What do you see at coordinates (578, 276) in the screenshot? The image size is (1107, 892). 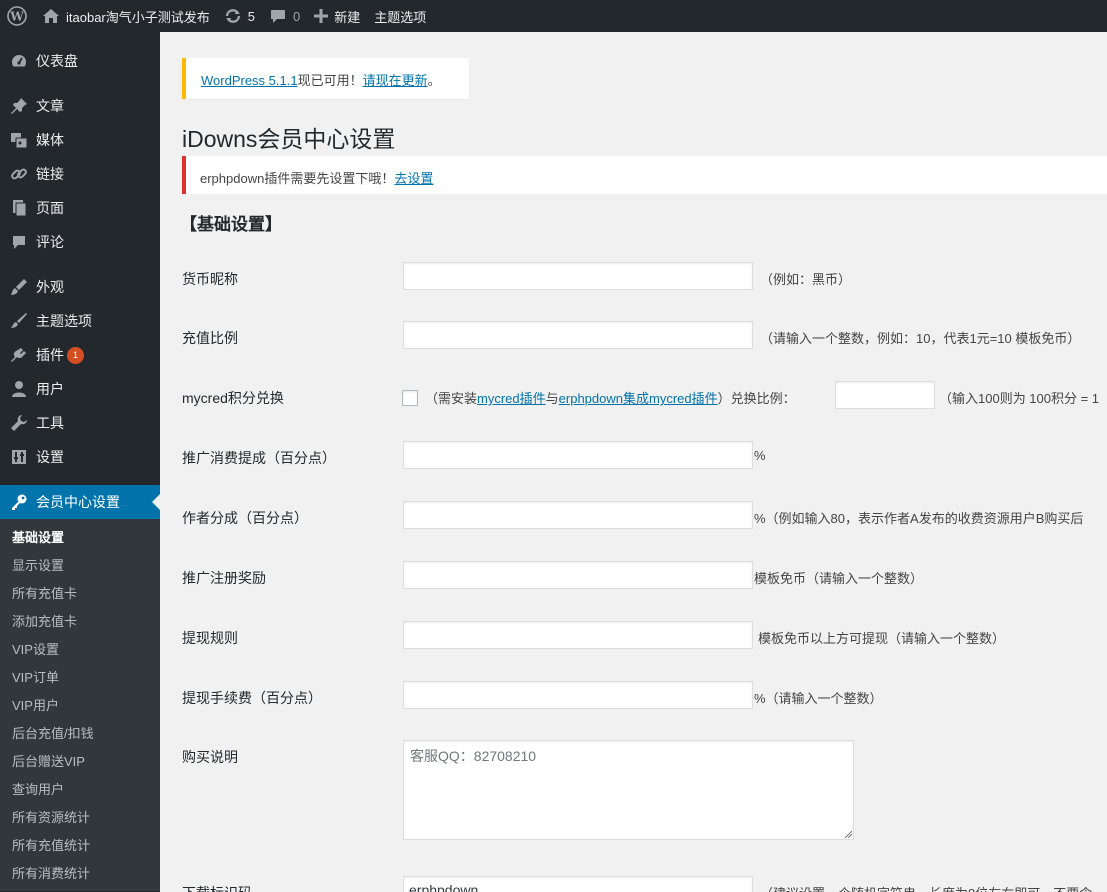 I see `currency-input` at bounding box center [578, 276].